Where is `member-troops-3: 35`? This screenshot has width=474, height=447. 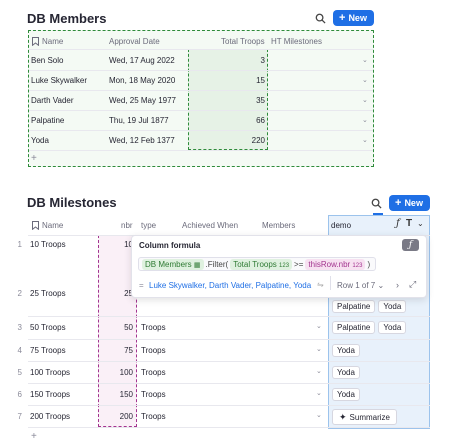 member-troops-3: 35 is located at coordinates (227, 100).